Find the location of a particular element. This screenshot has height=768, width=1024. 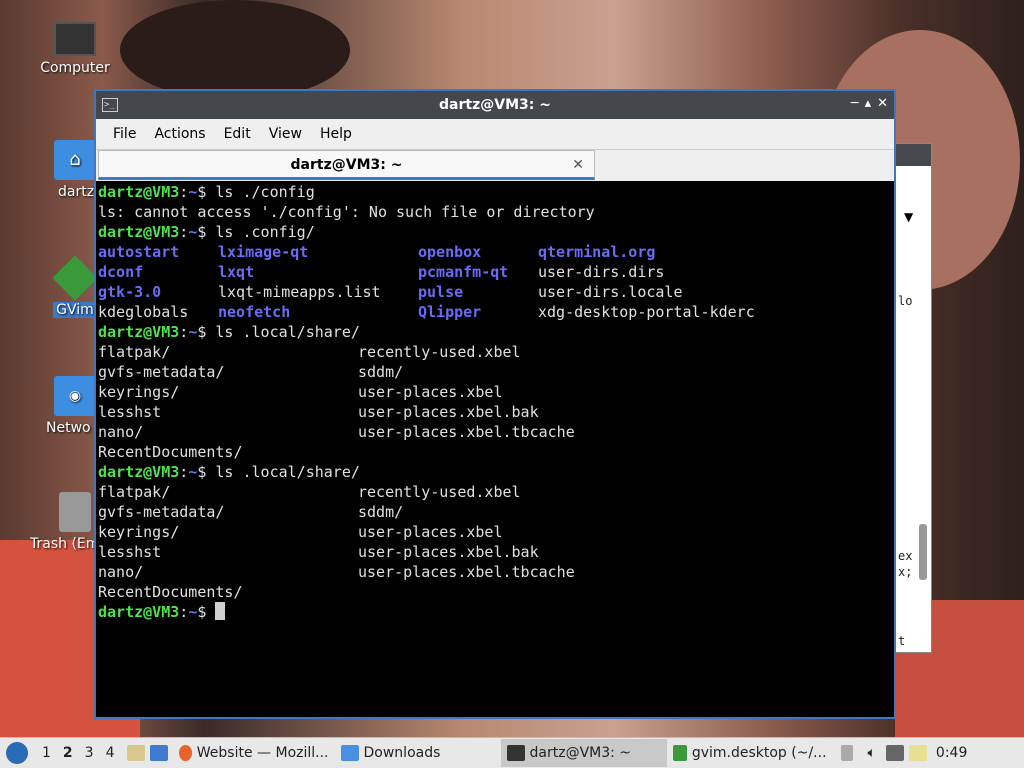

terminal-line: nano/user-places.xbel.tbcache is located at coordinates (496, 572).